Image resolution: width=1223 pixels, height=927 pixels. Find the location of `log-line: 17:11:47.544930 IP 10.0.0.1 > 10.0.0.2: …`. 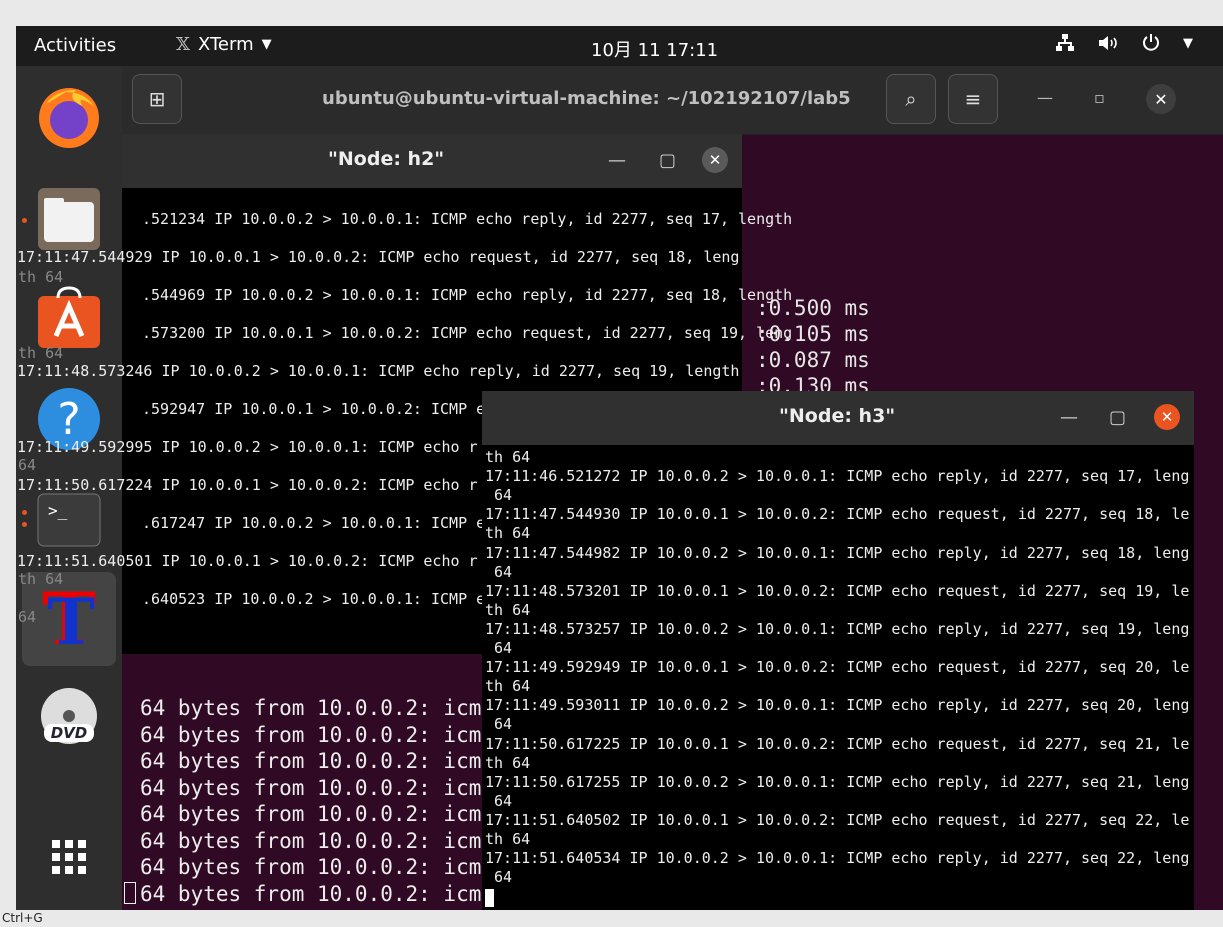

log-line: 17:11:47.544930 IP 10.0.0.1 > 10.0.0.2: … is located at coordinates (837, 514).